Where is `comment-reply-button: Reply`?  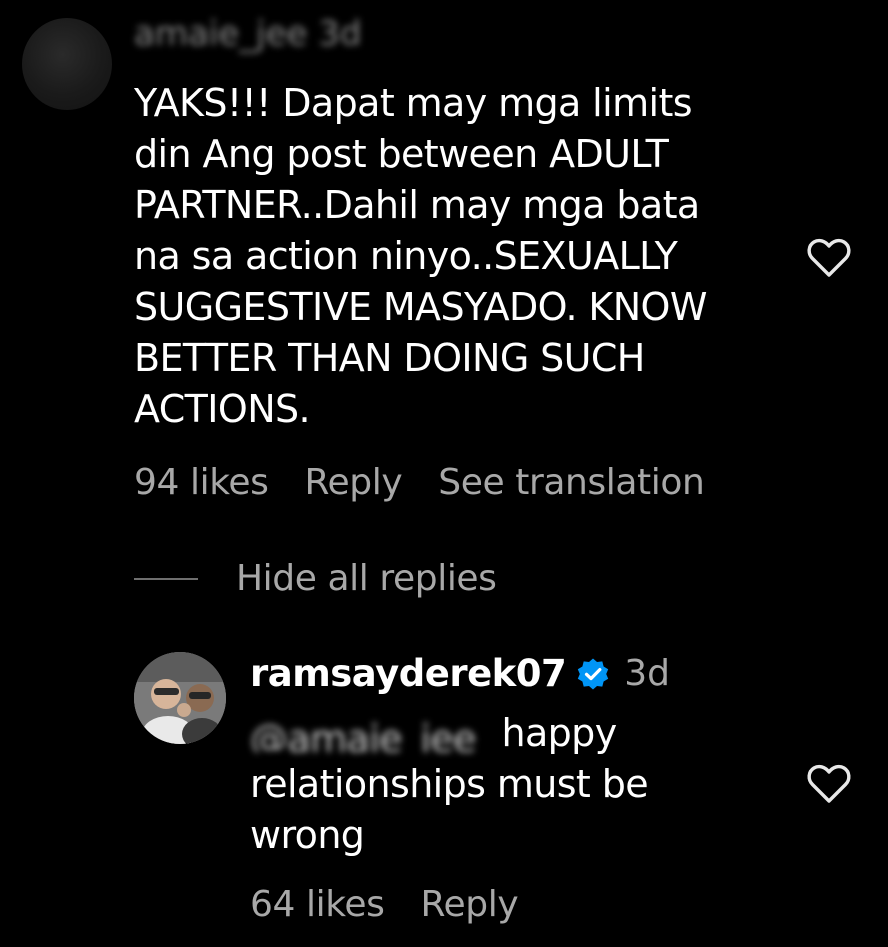 comment-reply-button: Reply is located at coordinates (354, 482).